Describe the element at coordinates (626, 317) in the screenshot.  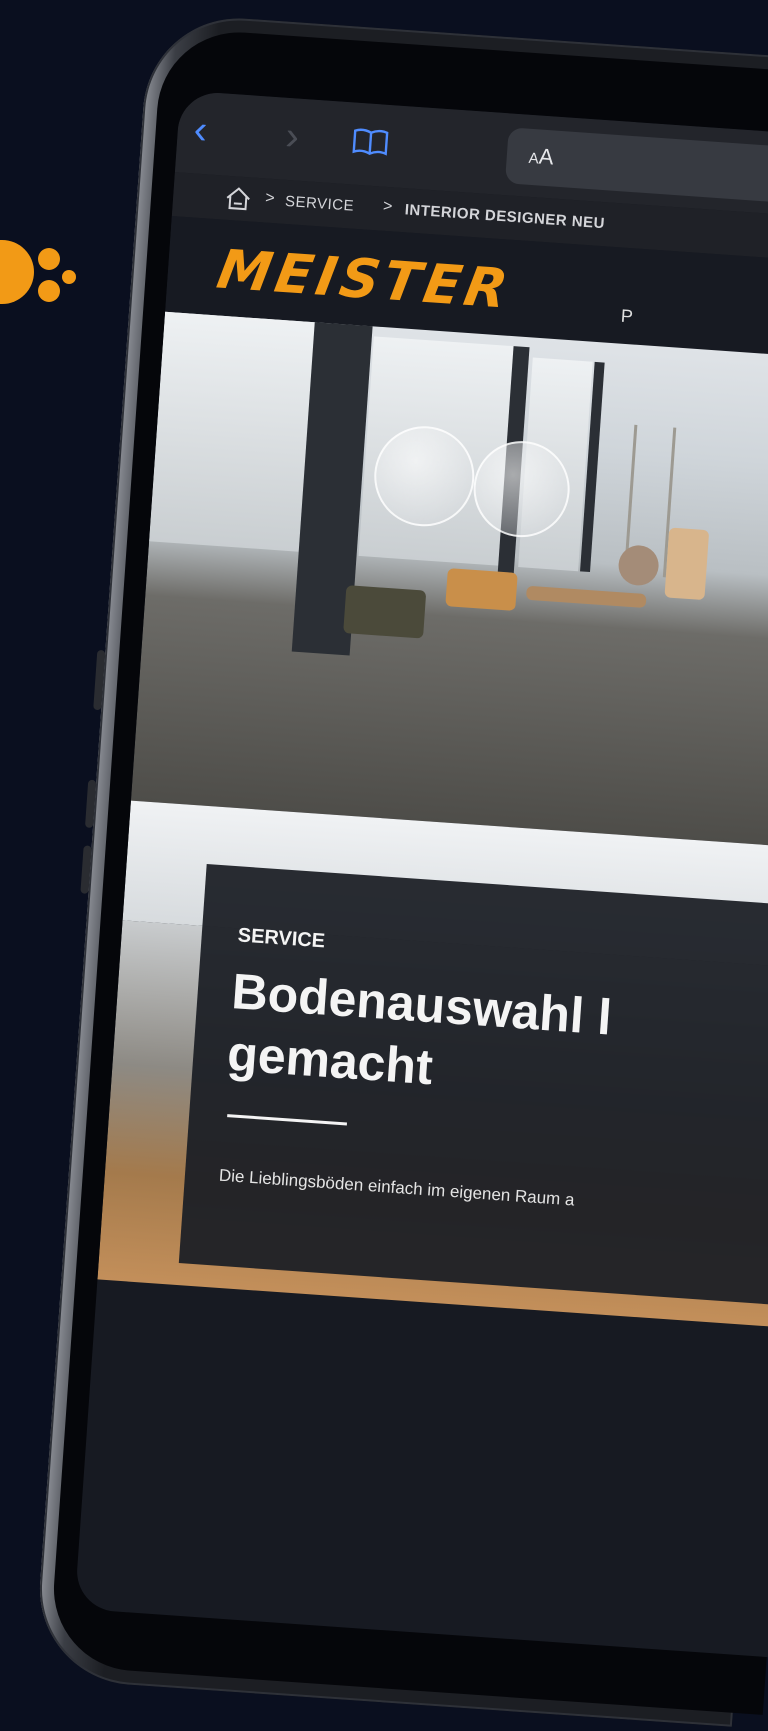
I see `nav-item-partial: P` at that location.